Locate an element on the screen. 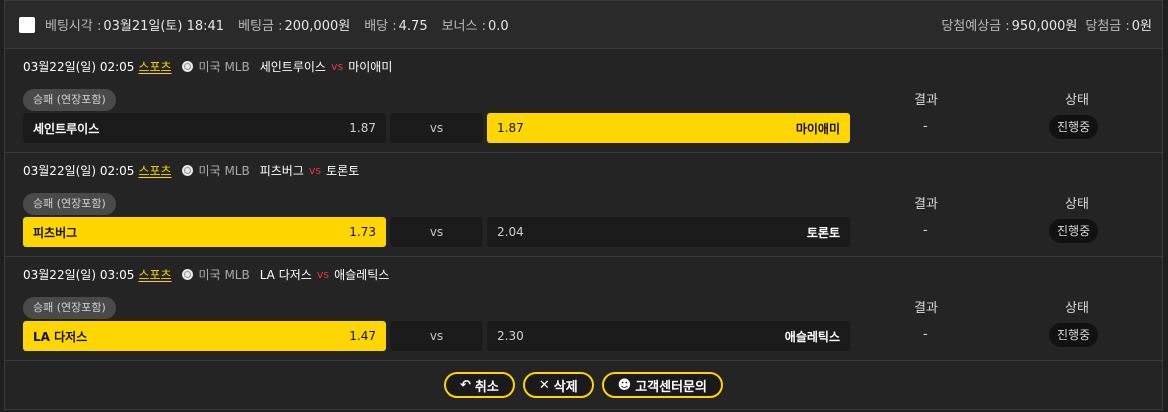 This screenshot has height=412, width=1168. cancel-button: ↶ 취소 is located at coordinates (479, 385).